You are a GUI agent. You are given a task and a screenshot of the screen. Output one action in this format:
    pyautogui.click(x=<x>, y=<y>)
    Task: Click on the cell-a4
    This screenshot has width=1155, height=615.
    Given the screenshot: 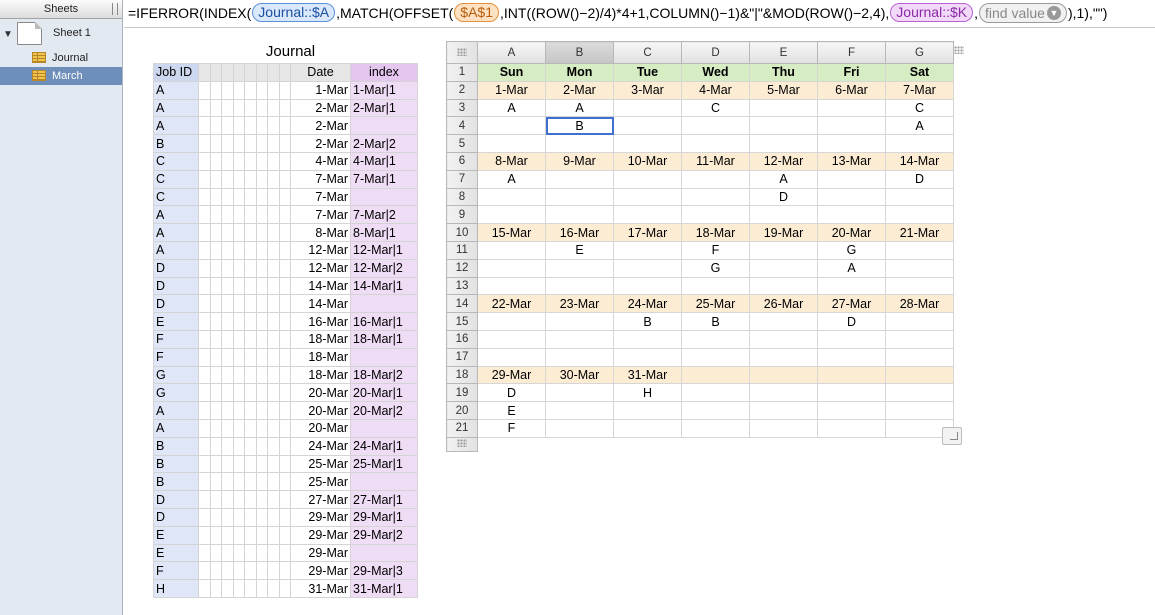 What is the action you would take?
    pyautogui.click(x=511, y=126)
    